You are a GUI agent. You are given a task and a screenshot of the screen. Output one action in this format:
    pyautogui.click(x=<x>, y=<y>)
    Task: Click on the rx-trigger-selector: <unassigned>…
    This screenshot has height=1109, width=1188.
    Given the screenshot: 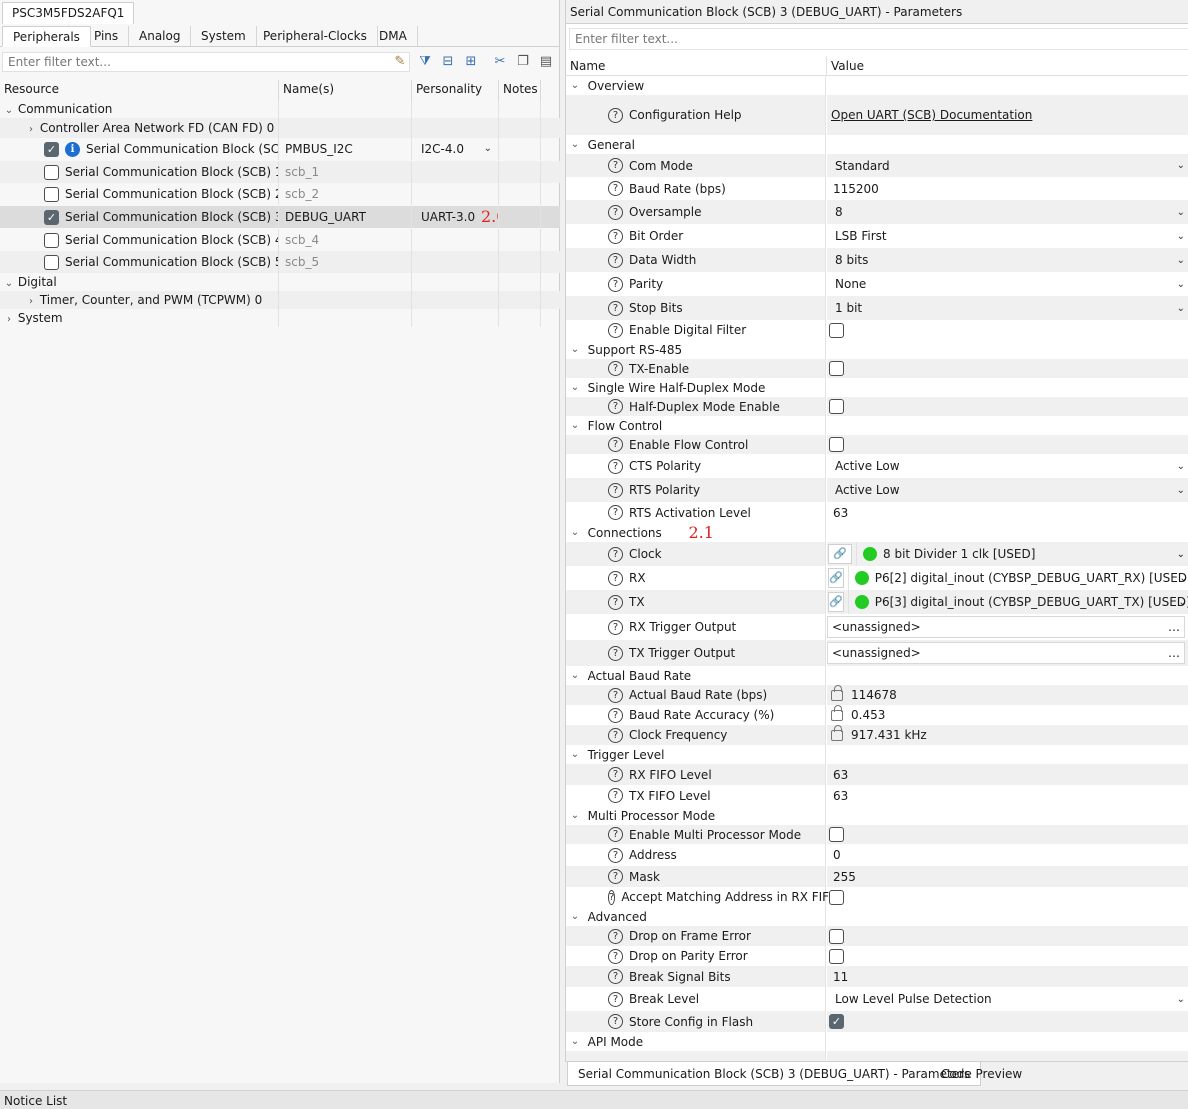 What is the action you would take?
    pyautogui.click(x=1006, y=627)
    